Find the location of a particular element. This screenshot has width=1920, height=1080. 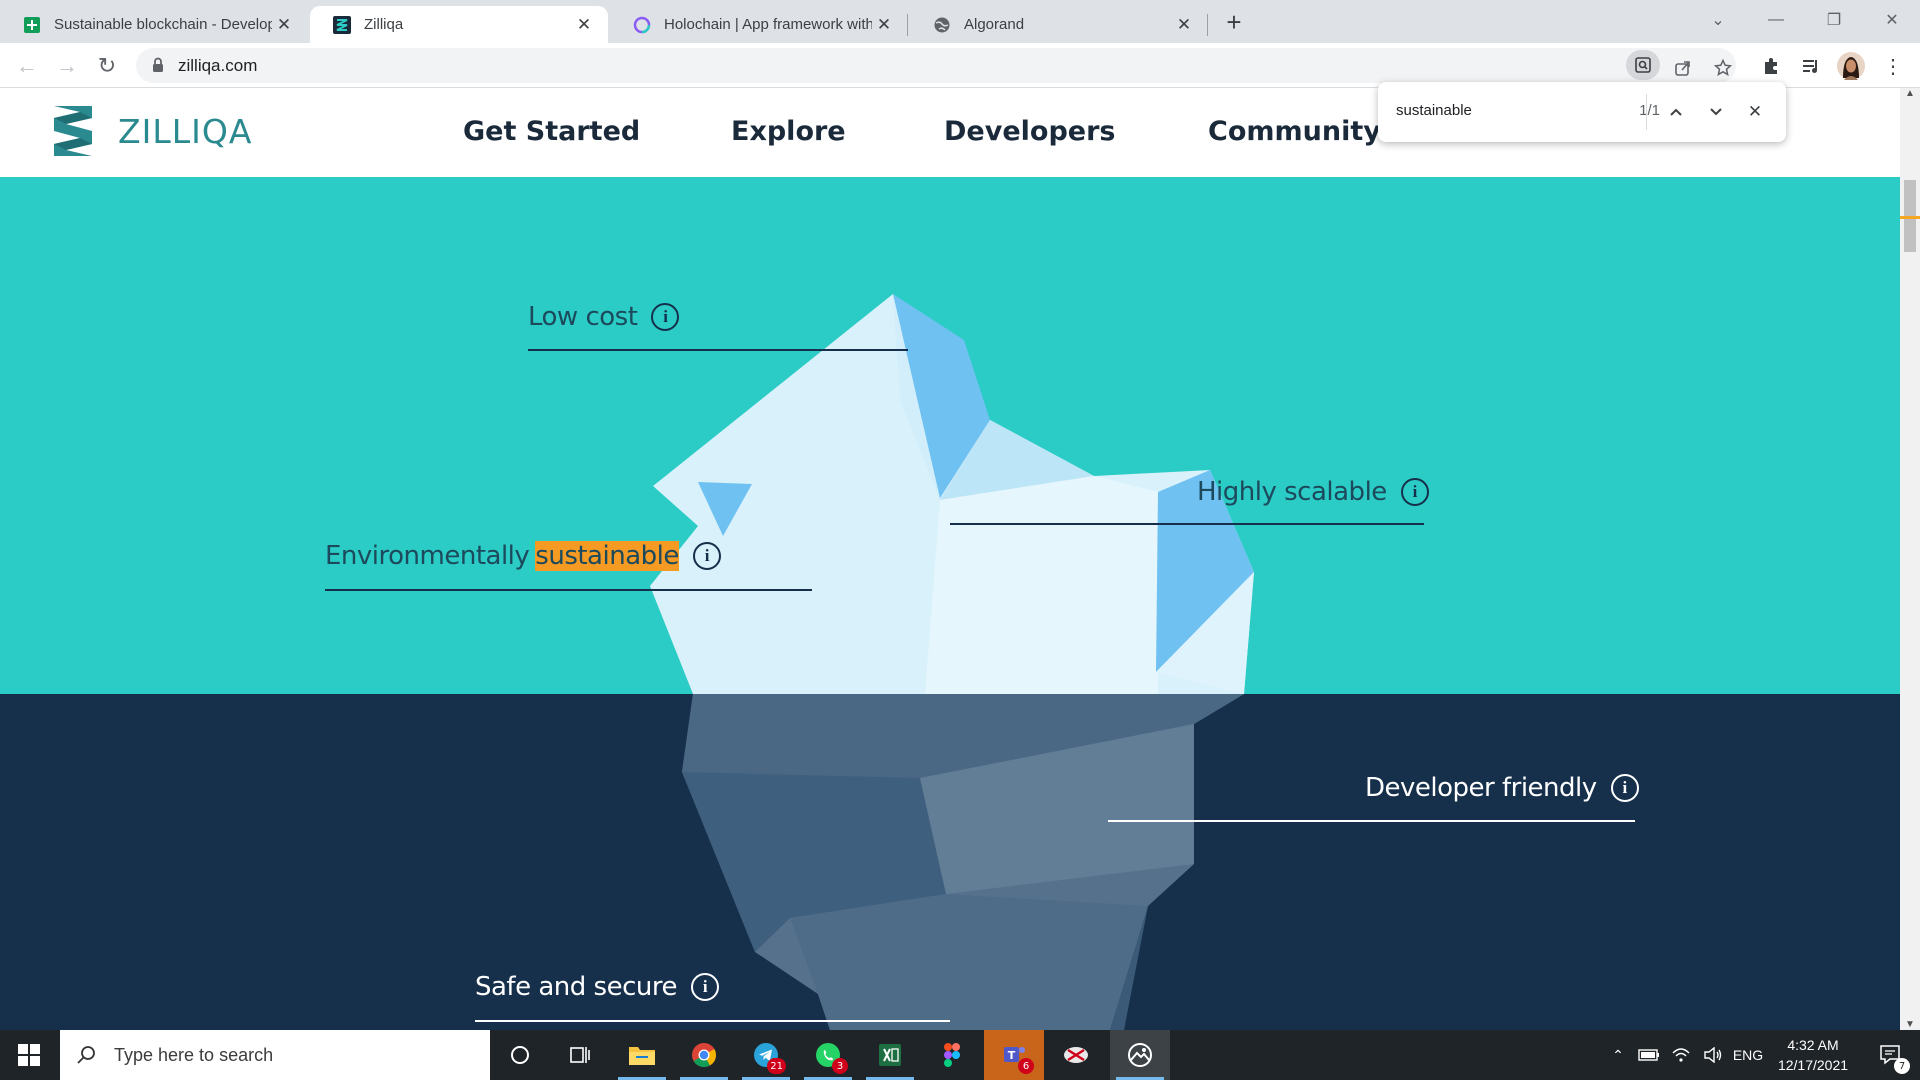

chrome-icon is located at coordinates (704, 1055).